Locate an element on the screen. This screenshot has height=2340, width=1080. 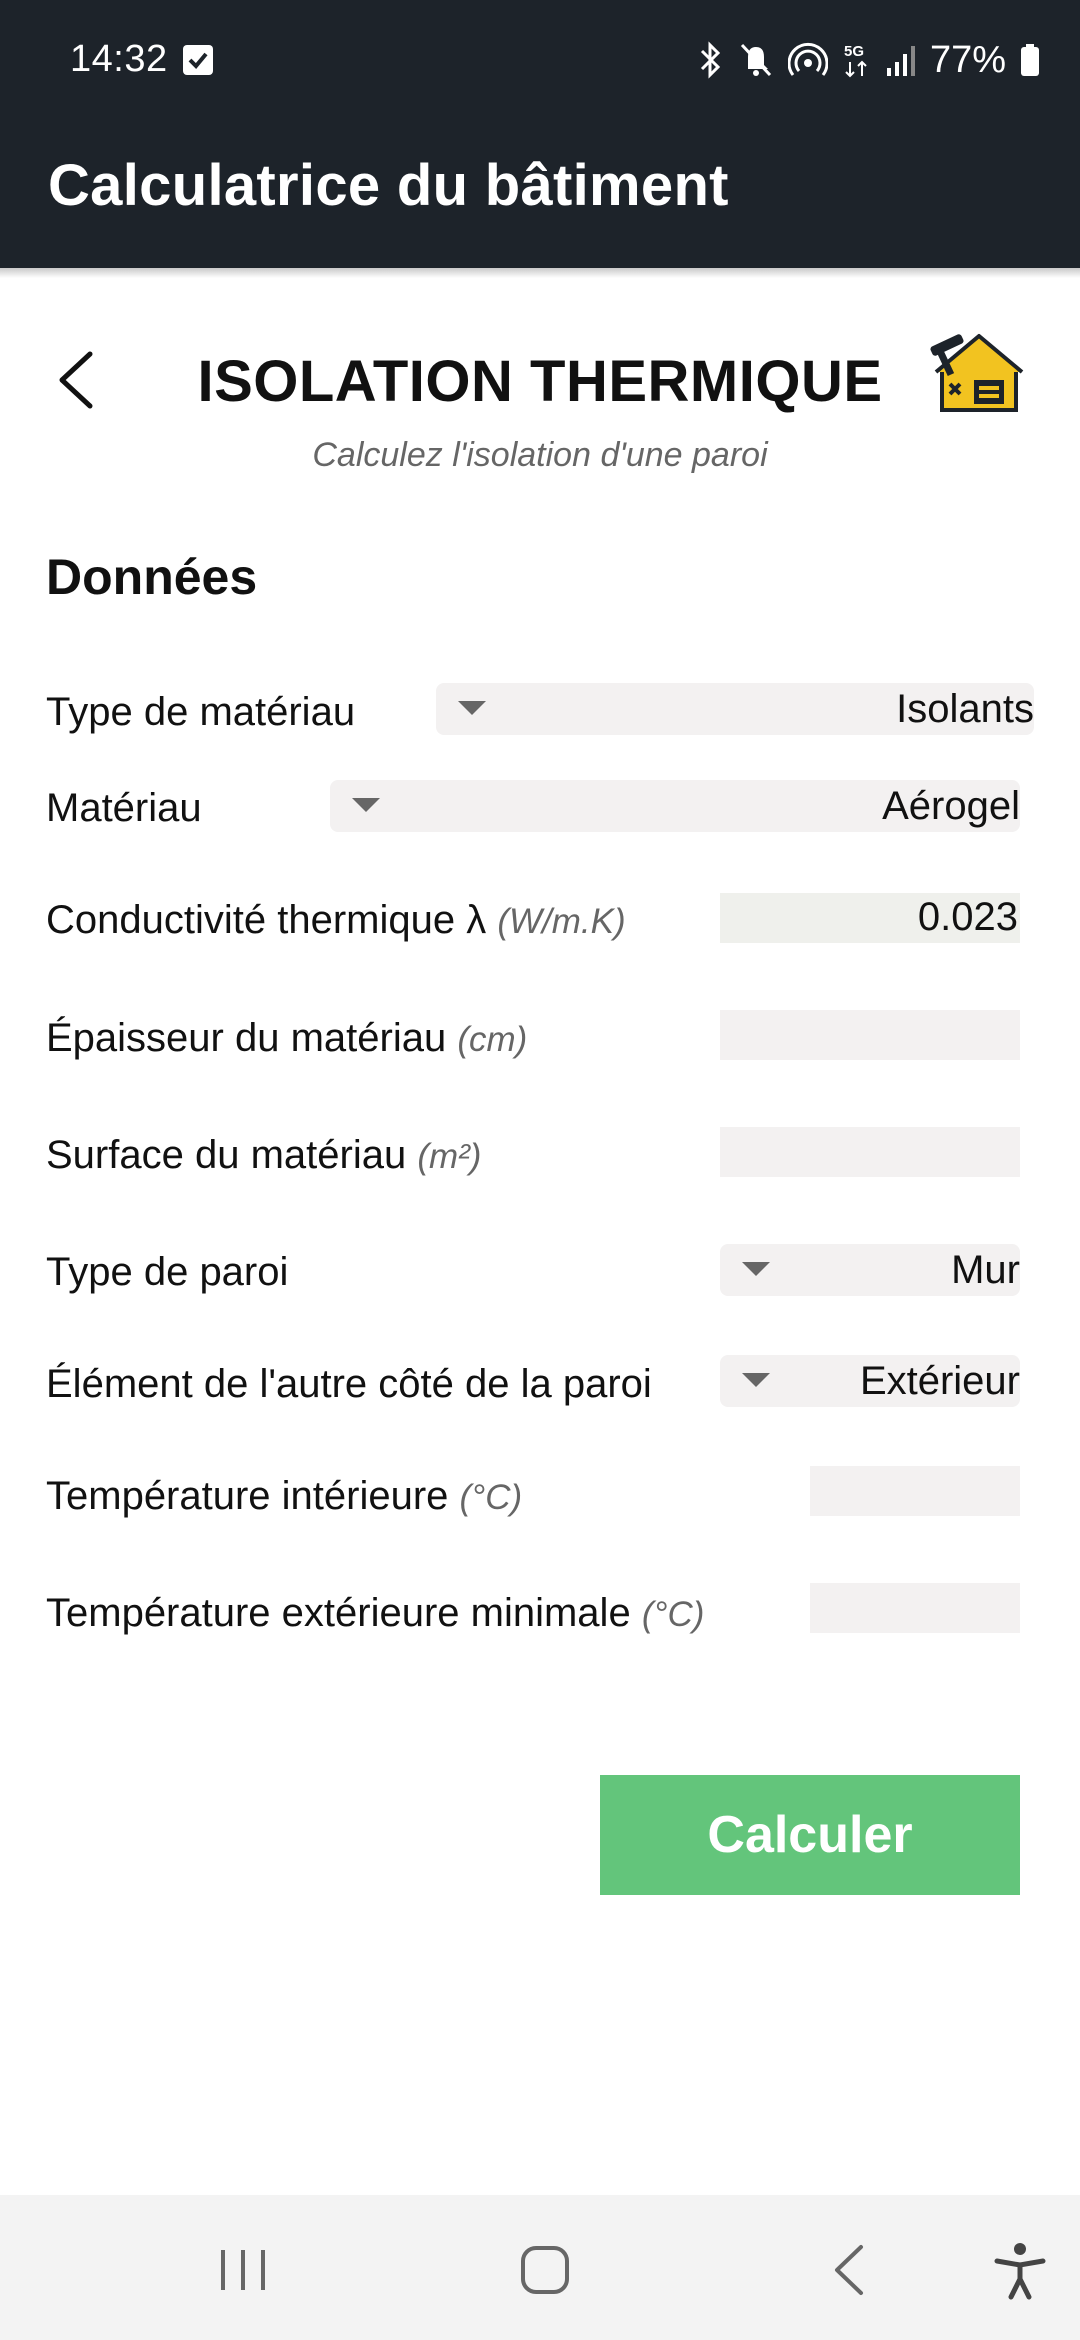
conductivite-label-text: Conductivité thermique λ is located at coordinates (266, 920).